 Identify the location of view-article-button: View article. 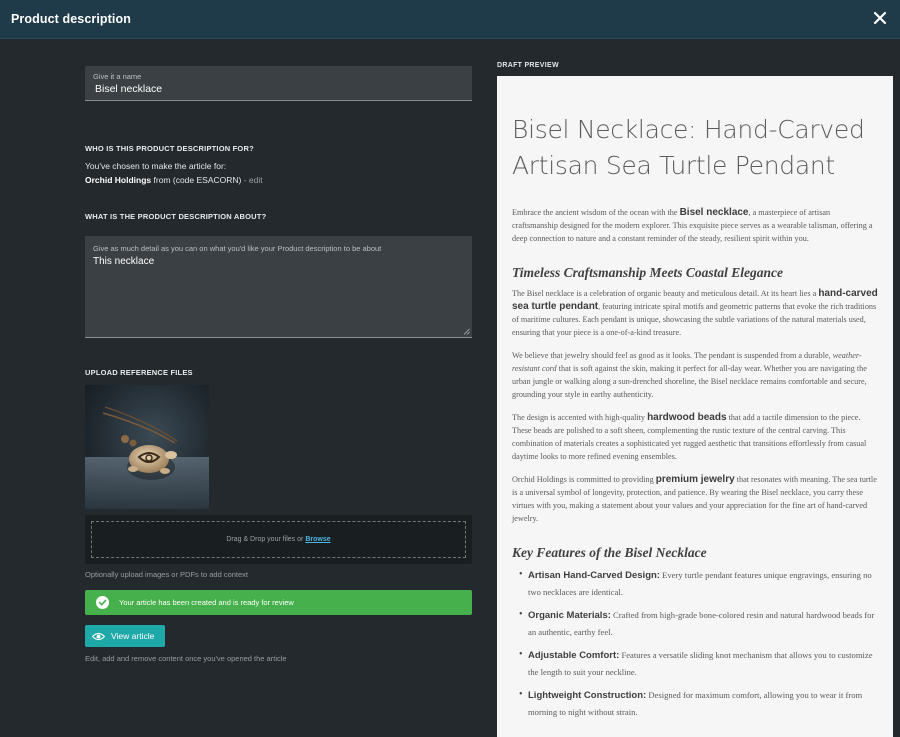
(125, 636).